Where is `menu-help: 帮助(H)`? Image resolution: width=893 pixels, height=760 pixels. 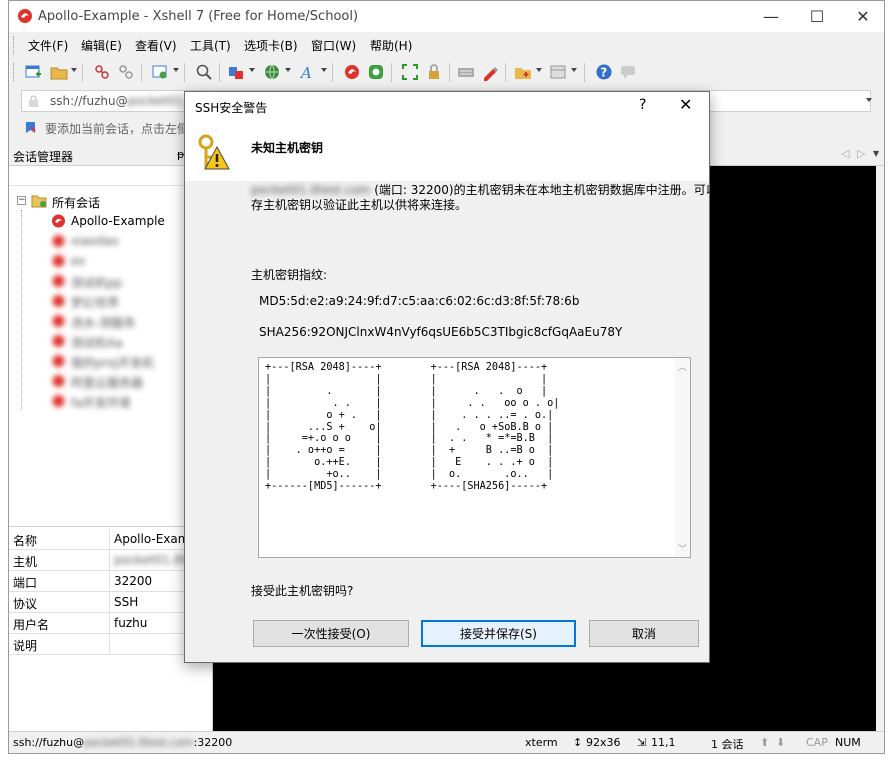
menu-help: 帮助(H) is located at coordinates (391, 45).